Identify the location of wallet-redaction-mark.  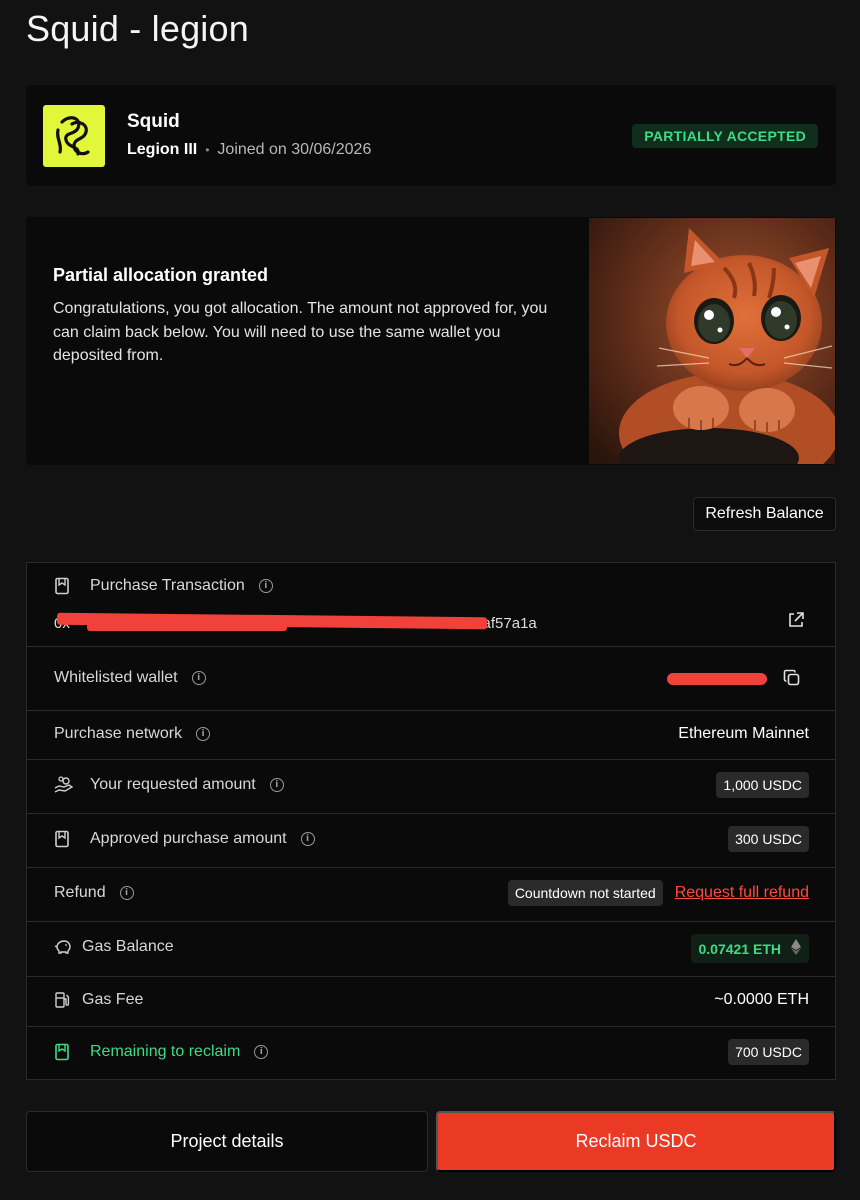
(717, 679).